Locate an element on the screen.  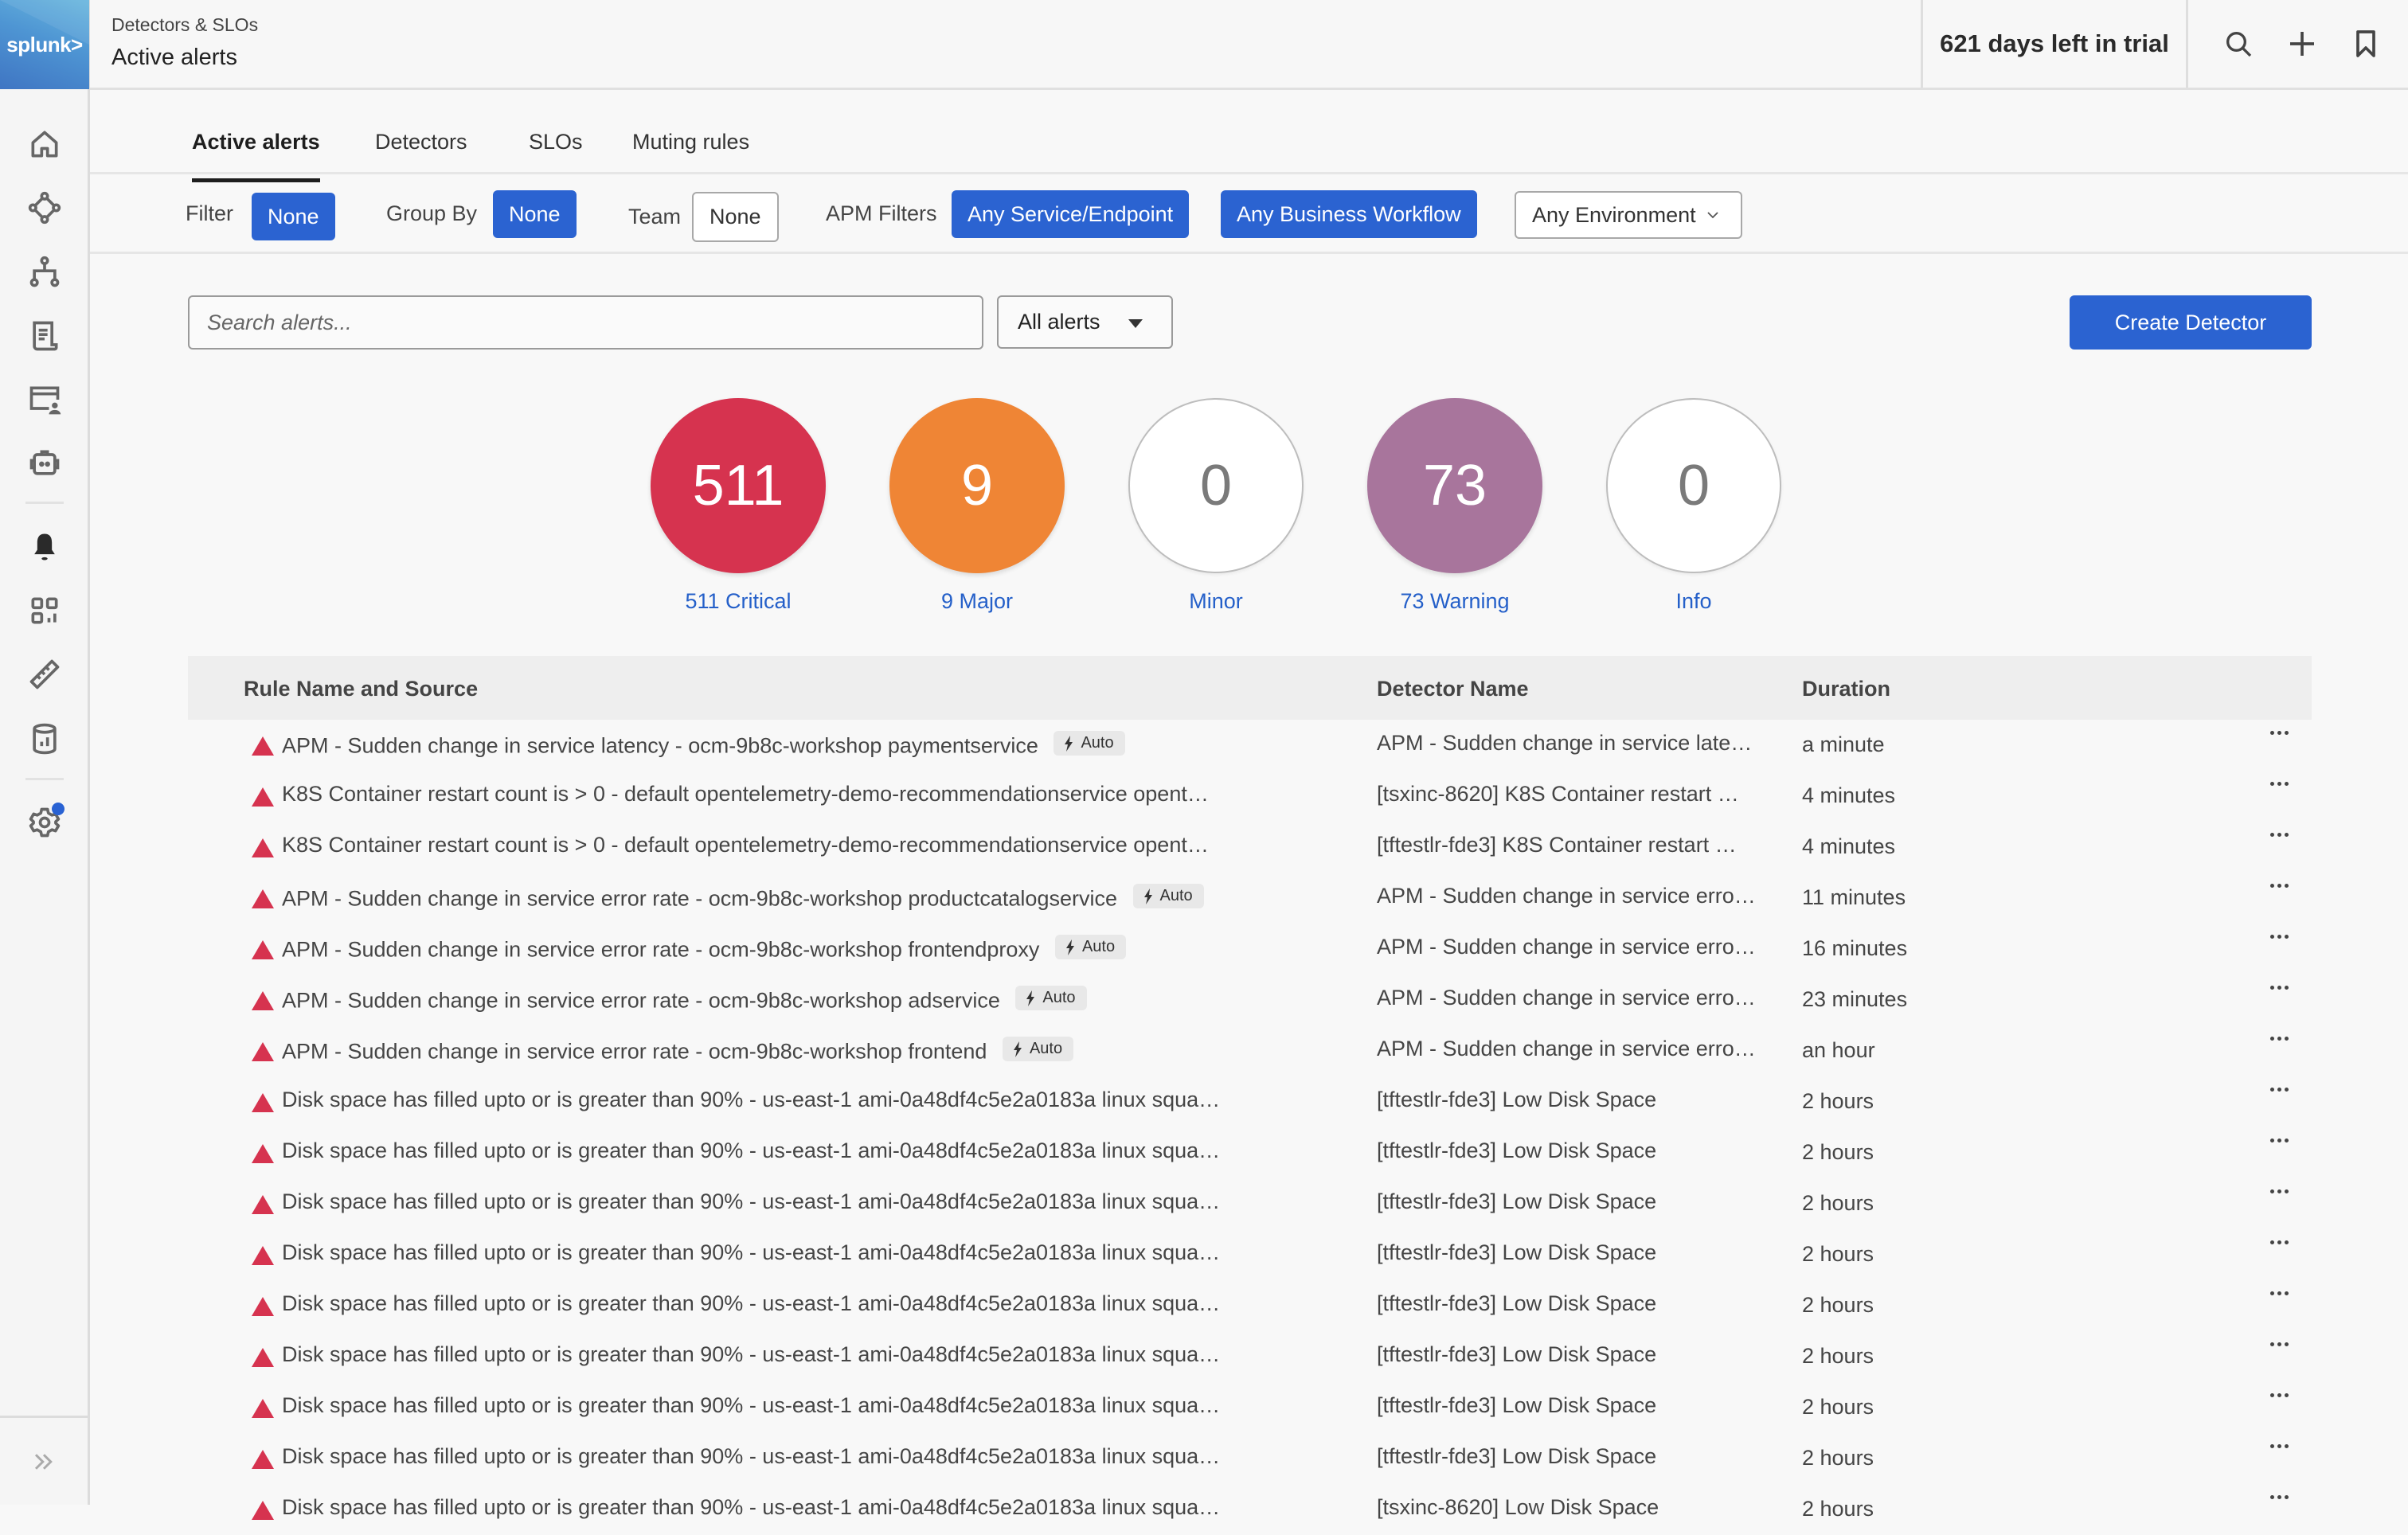
severity-major: 9 9 Major is located at coordinates (977, 506).